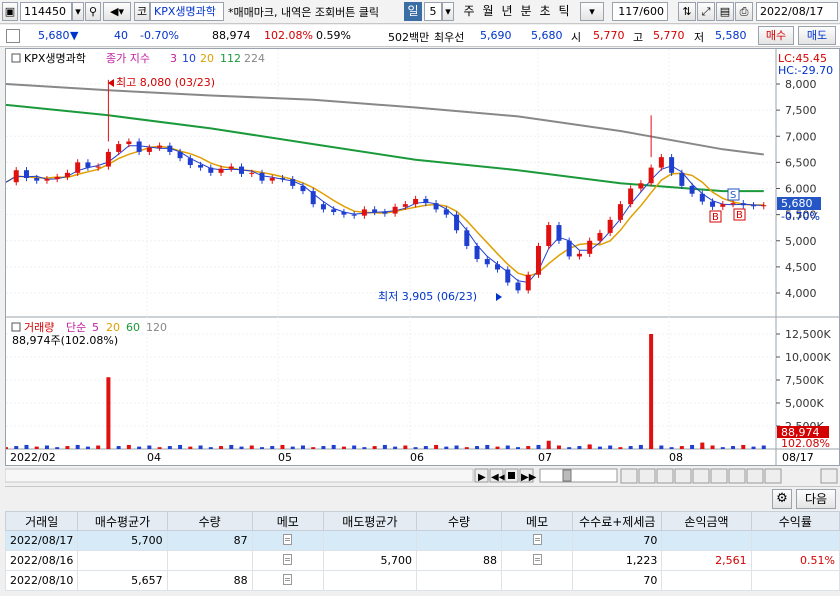 The height and width of the screenshot is (596, 840). I want to click on save-icon: ▤, so click(725, 11).